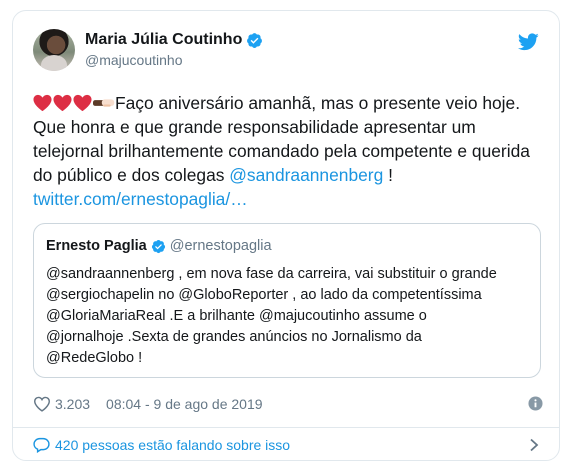 The image size is (572, 469). Describe the element at coordinates (172, 445) in the screenshot. I see `conversation-link-text: 420 pessoas estão falando sobre isso` at that location.